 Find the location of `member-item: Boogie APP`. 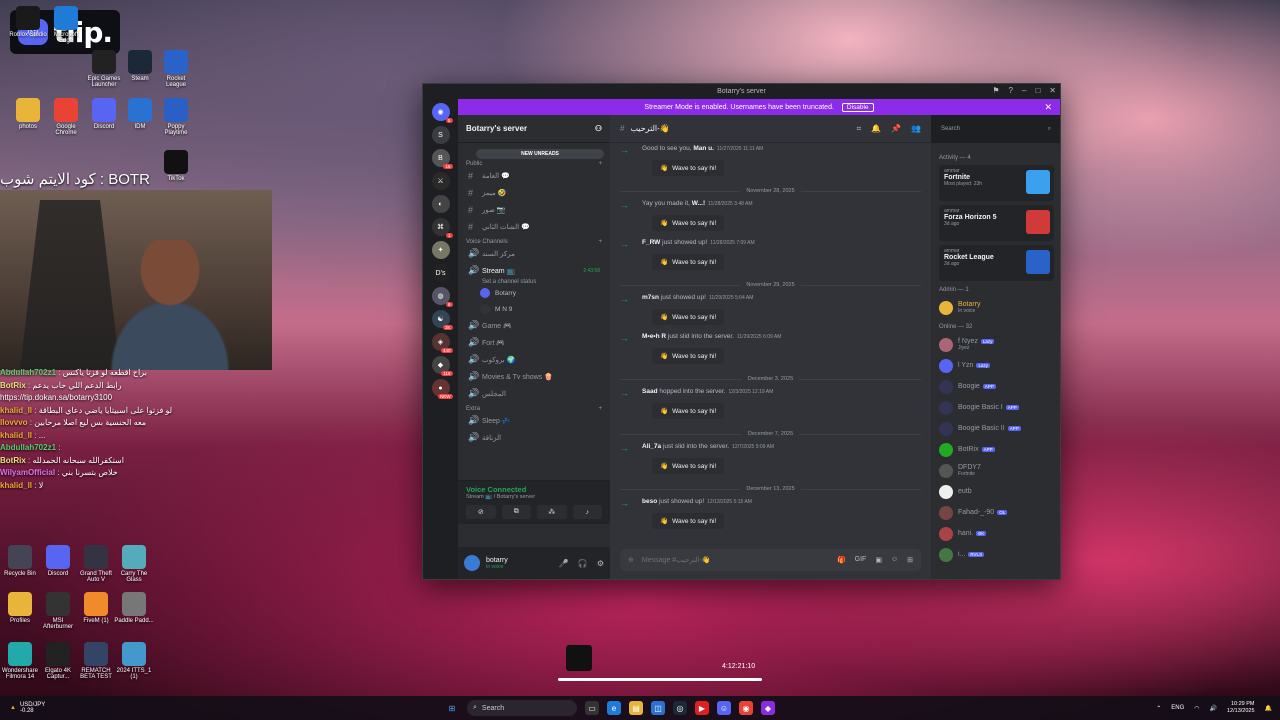

member-item: Boogie APP is located at coordinates (996, 386).